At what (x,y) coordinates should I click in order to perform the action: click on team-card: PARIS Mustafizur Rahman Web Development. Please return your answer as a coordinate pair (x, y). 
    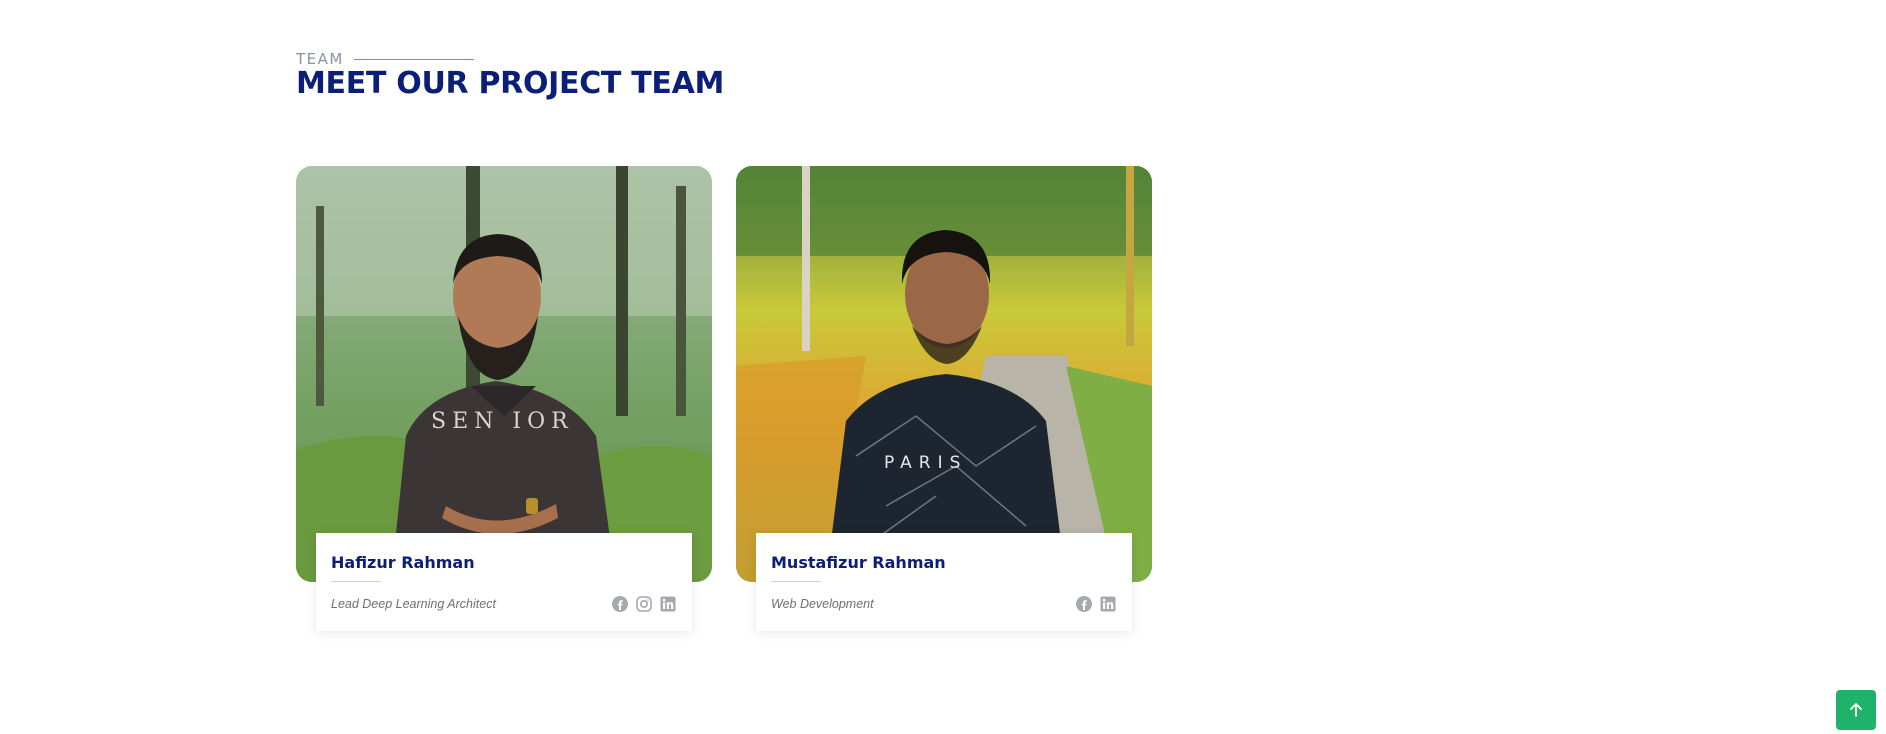
    Looking at the image, I should click on (944, 399).